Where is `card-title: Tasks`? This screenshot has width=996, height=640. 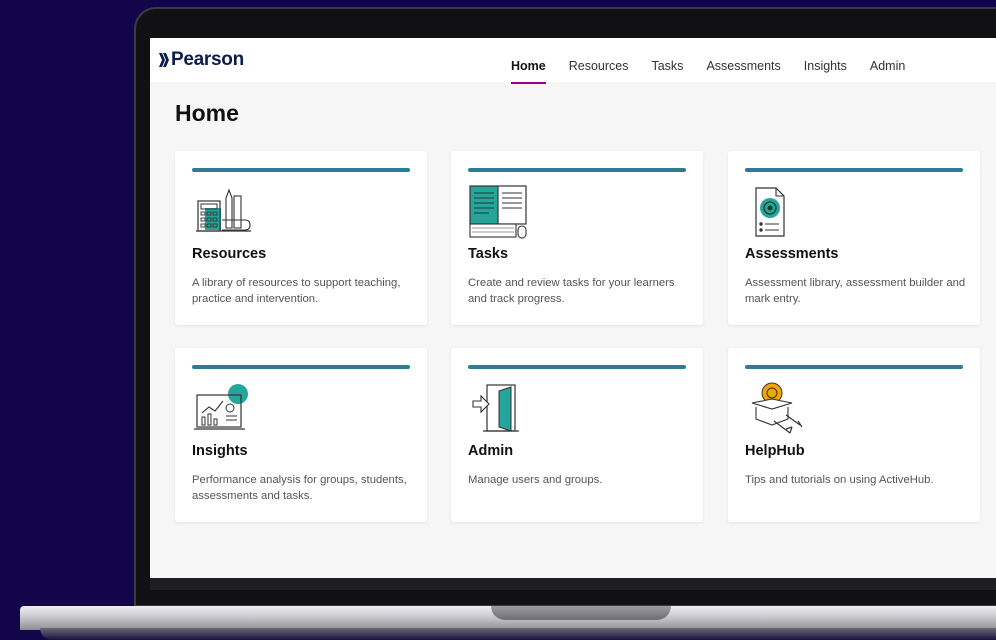 card-title: Tasks is located at coordinates (488, 254).